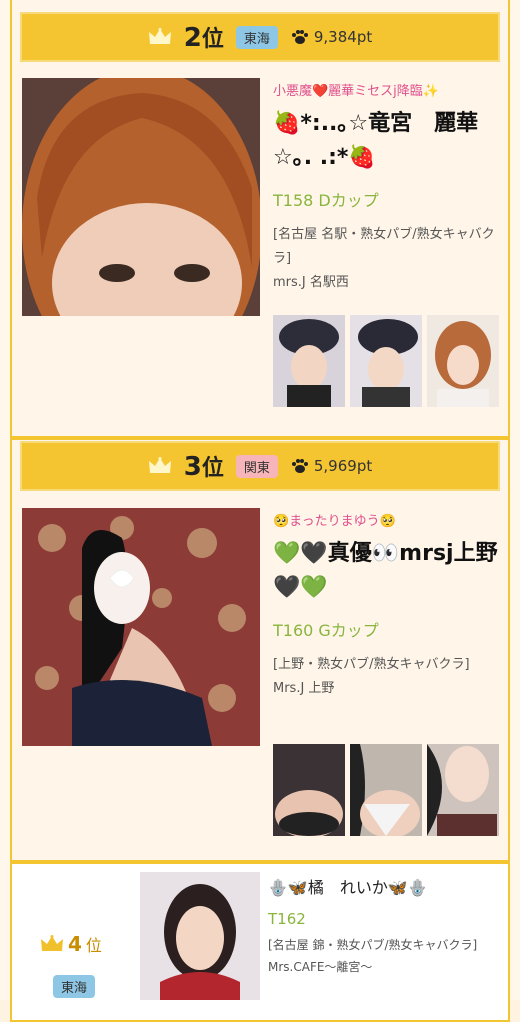 The height and width of the screenshot is (1022, 520). I want to click on points: 5,969pt, so click(331, 466).